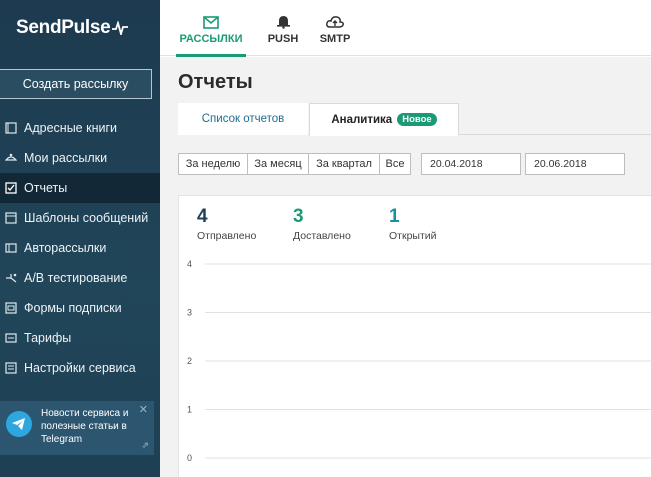 The image size is (651, 477). I want to click on sidebar-item-address-books: Адресные книги, so click(80, 128).